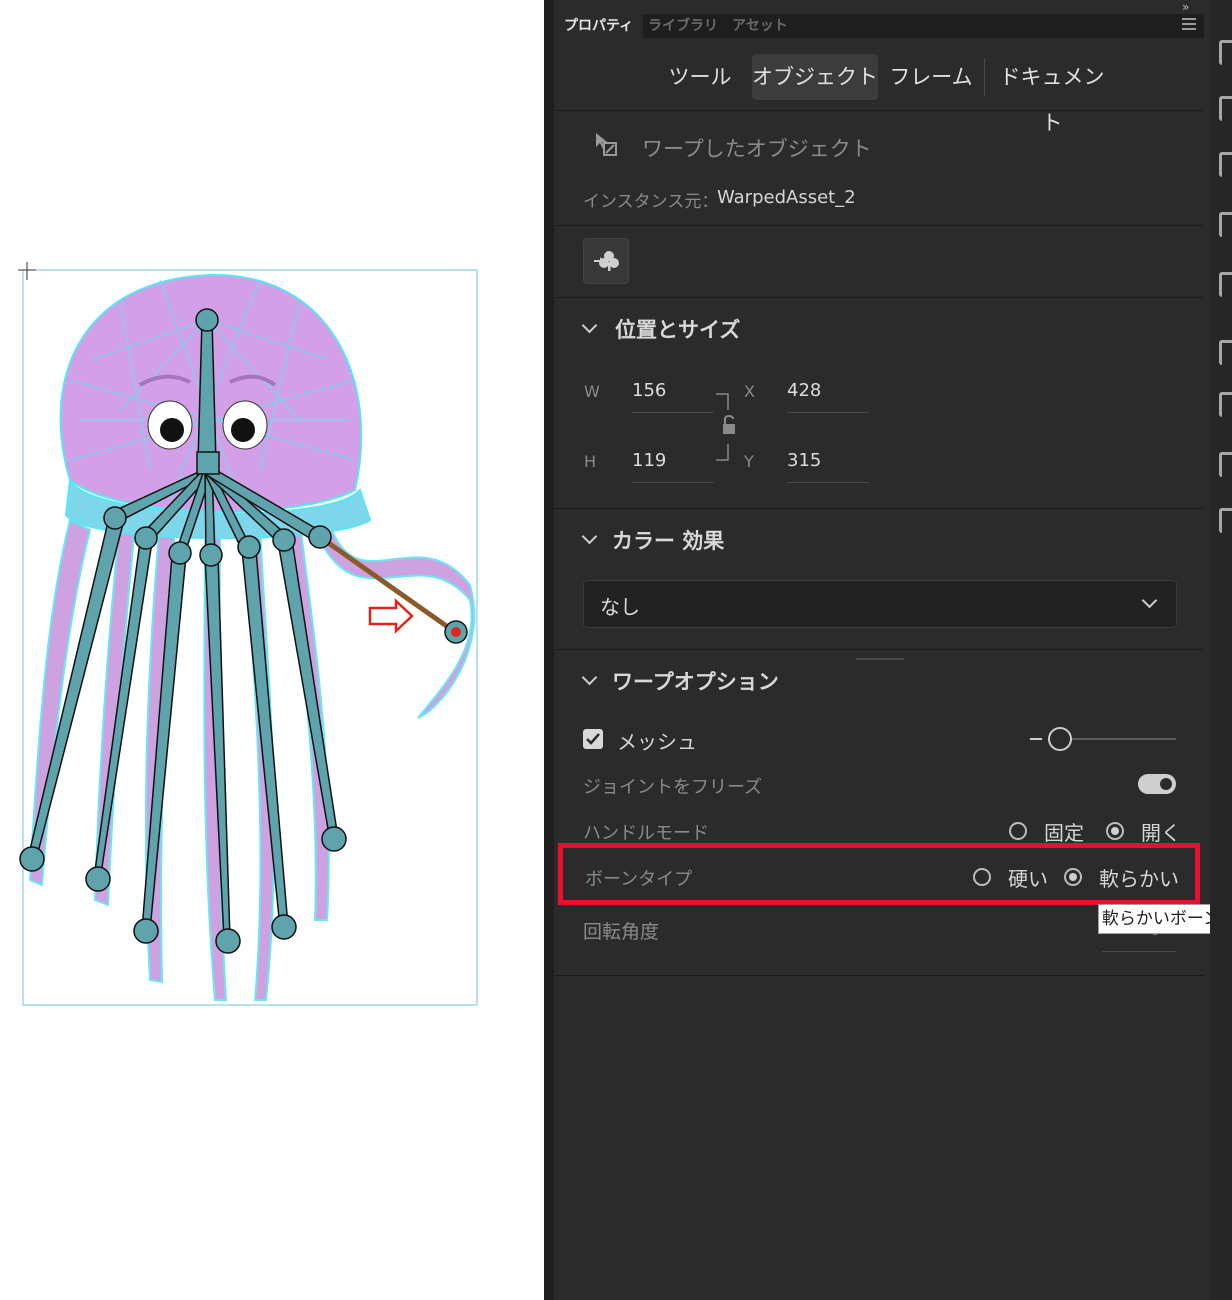  I want to click on height-label: H, so click(590, 461).